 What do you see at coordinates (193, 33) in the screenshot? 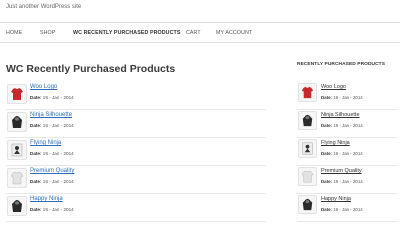
I see `nav-item-cart: CART` at bounding box center [193, 33].